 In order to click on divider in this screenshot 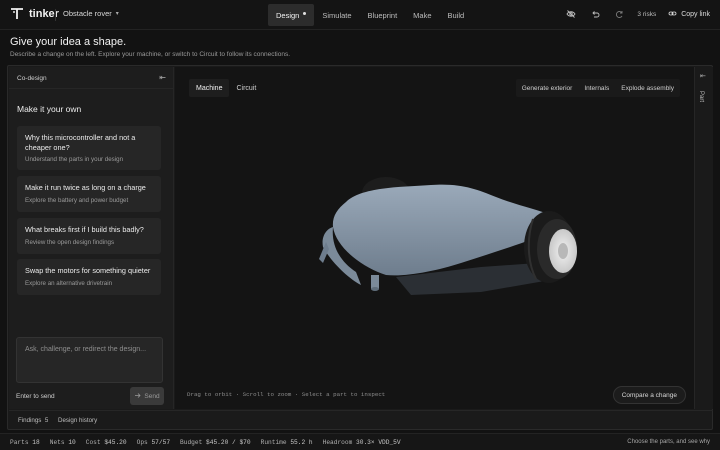, I will do `click(55, 15)`.